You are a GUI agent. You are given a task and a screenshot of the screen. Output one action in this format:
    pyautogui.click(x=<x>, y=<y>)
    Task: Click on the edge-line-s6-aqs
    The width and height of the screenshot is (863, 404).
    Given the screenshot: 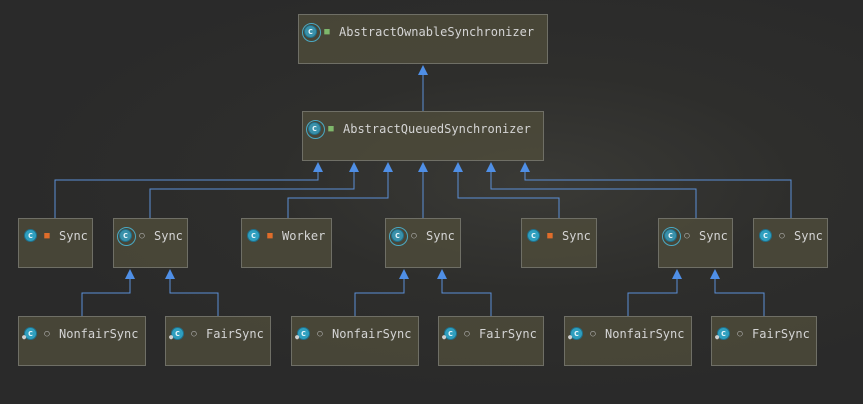 What is the action you would take?
    pyautogui.click(x=658, y=195)
    